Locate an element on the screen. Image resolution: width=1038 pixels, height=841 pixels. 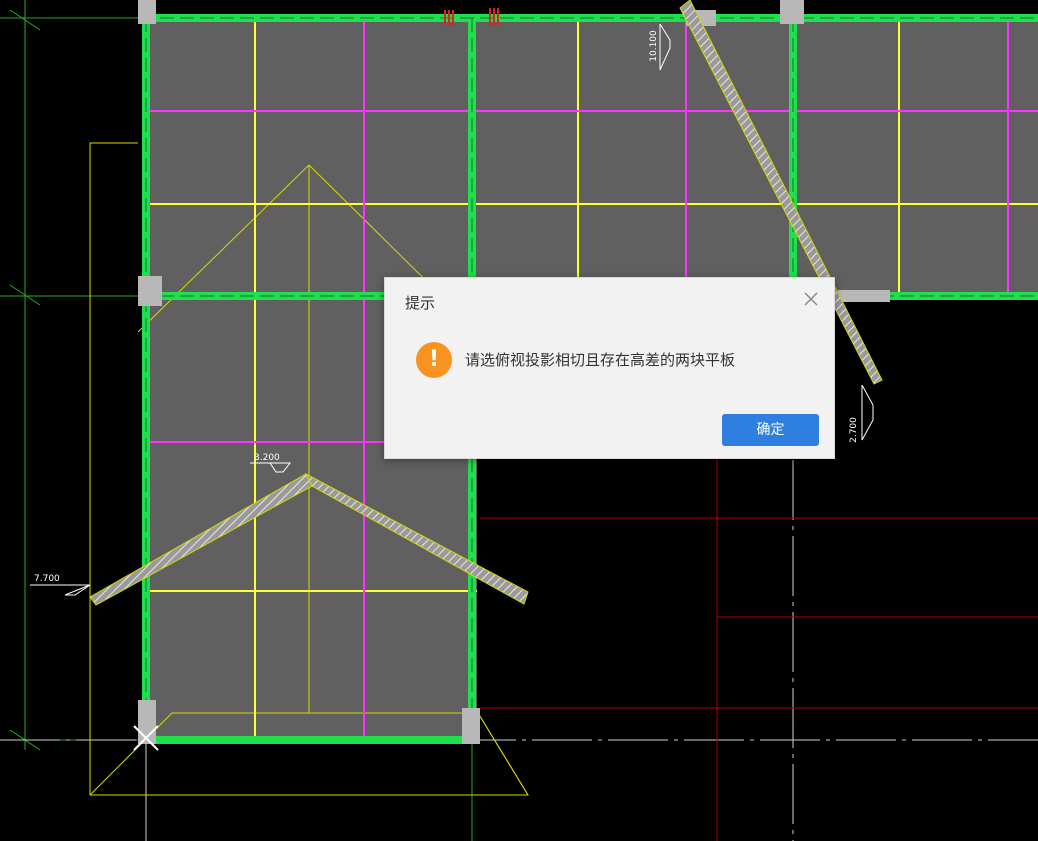
dialog-title: 提示 is located at coordinates (420, 303).